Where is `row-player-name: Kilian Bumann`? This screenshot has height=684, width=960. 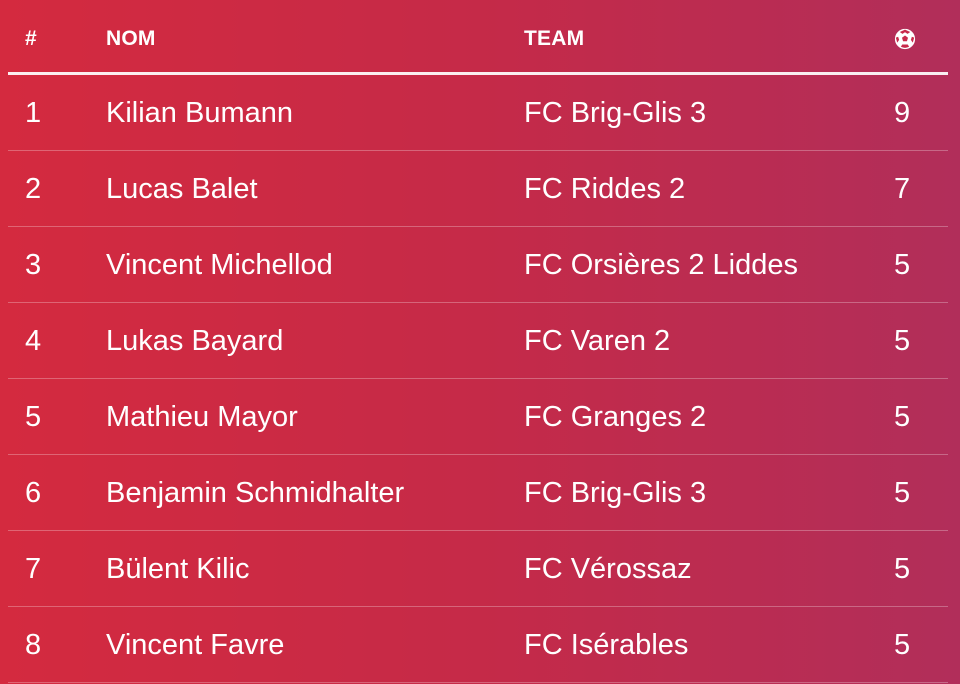 row-player-name: Kilian Bumann is located at coordinates (199, 113).